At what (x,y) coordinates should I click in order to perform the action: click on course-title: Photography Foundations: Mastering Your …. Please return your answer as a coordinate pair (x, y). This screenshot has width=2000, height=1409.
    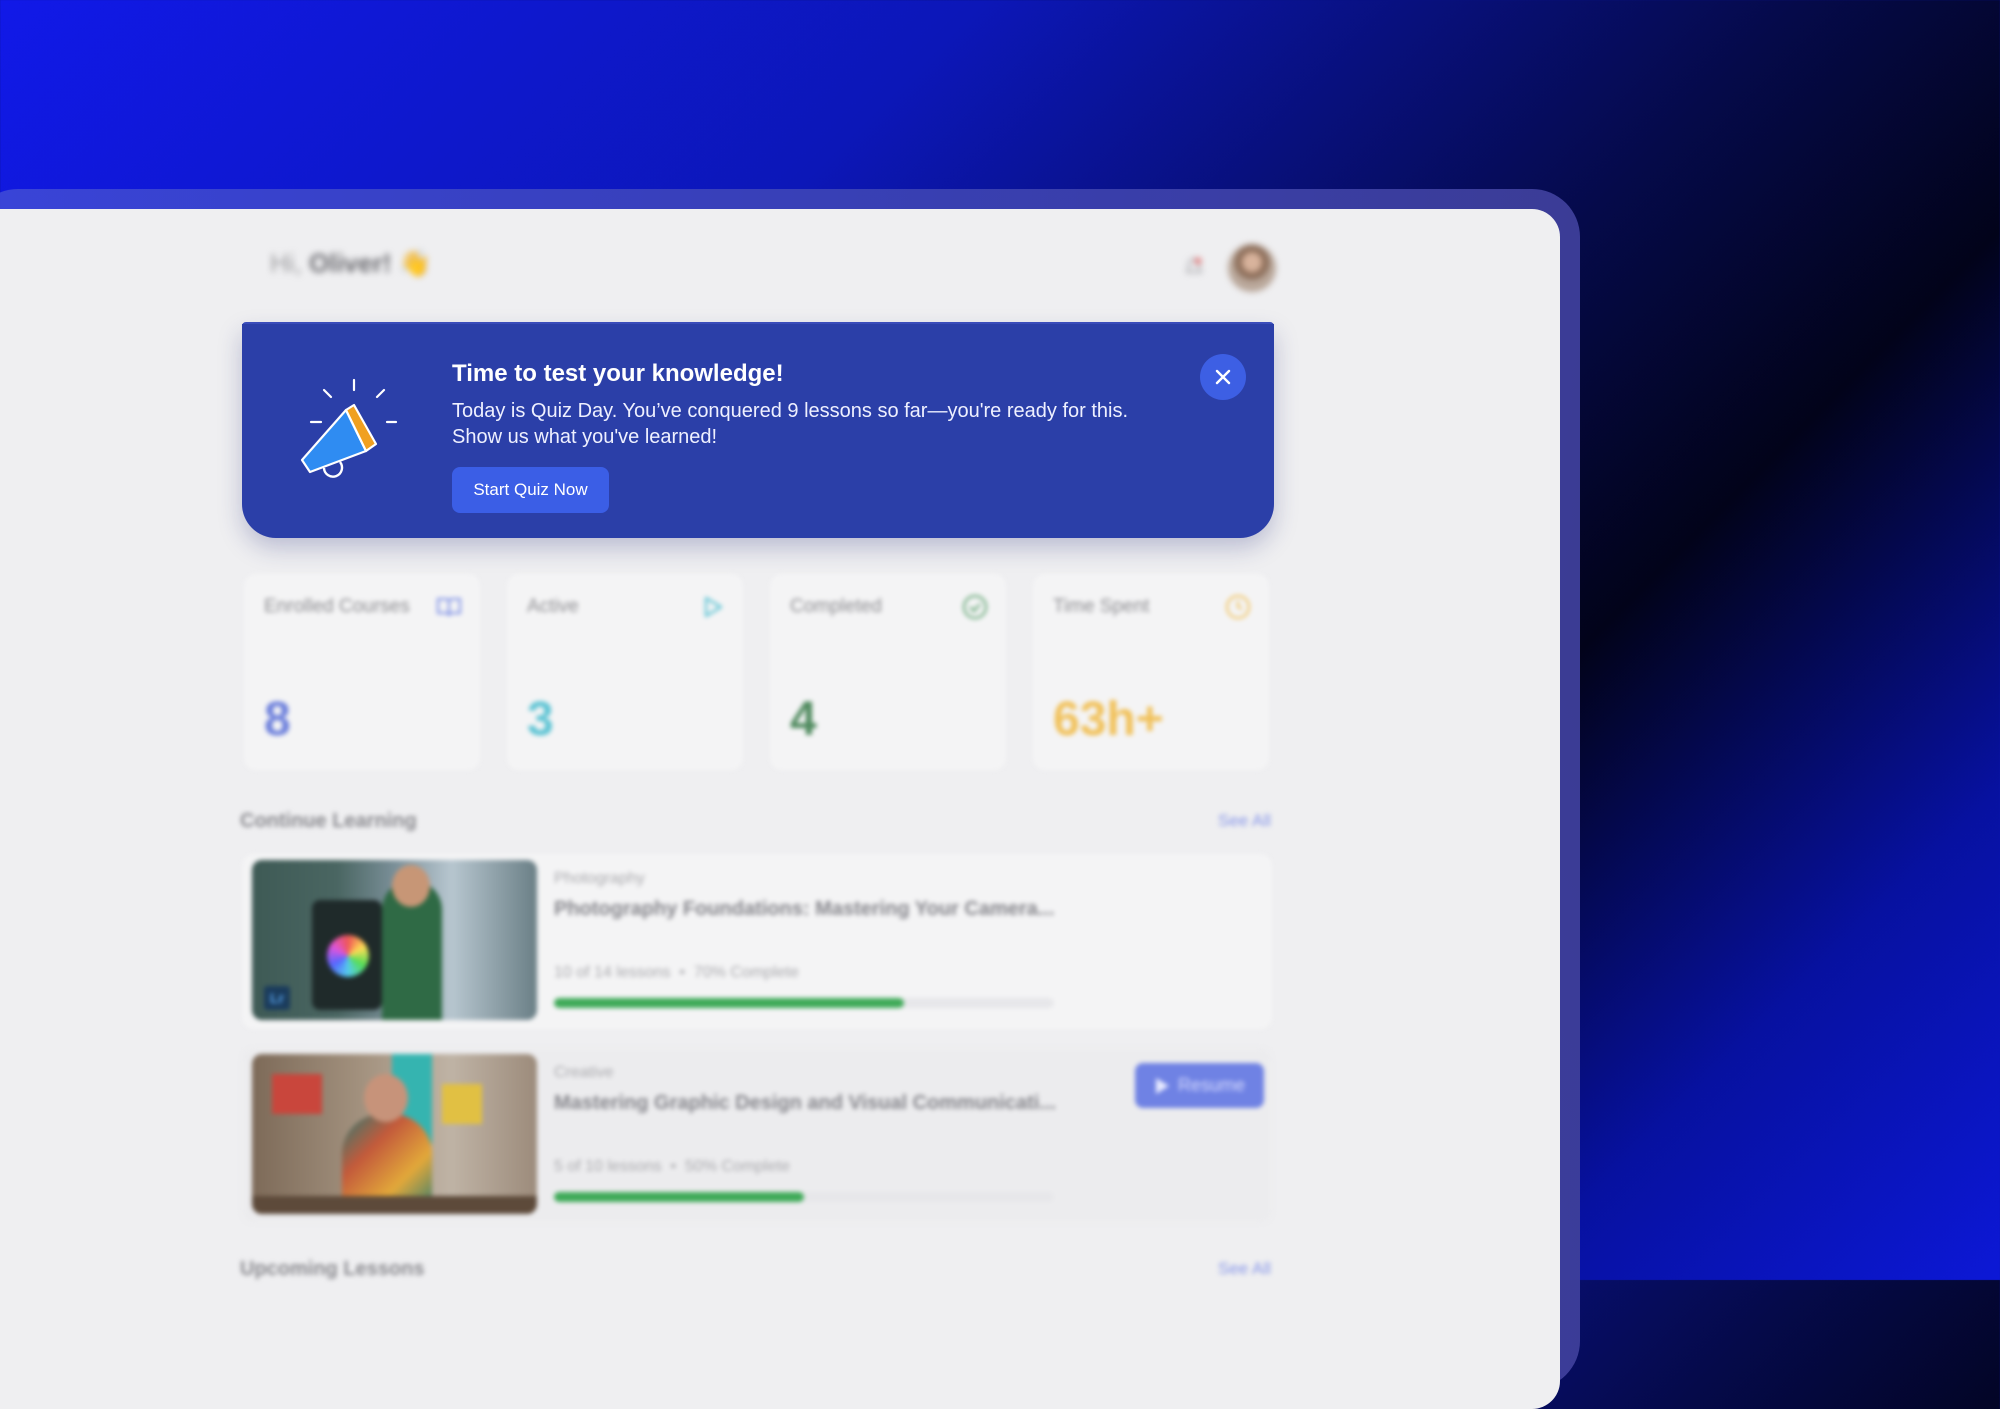
    Looking at the image, I should click on (804, 909).